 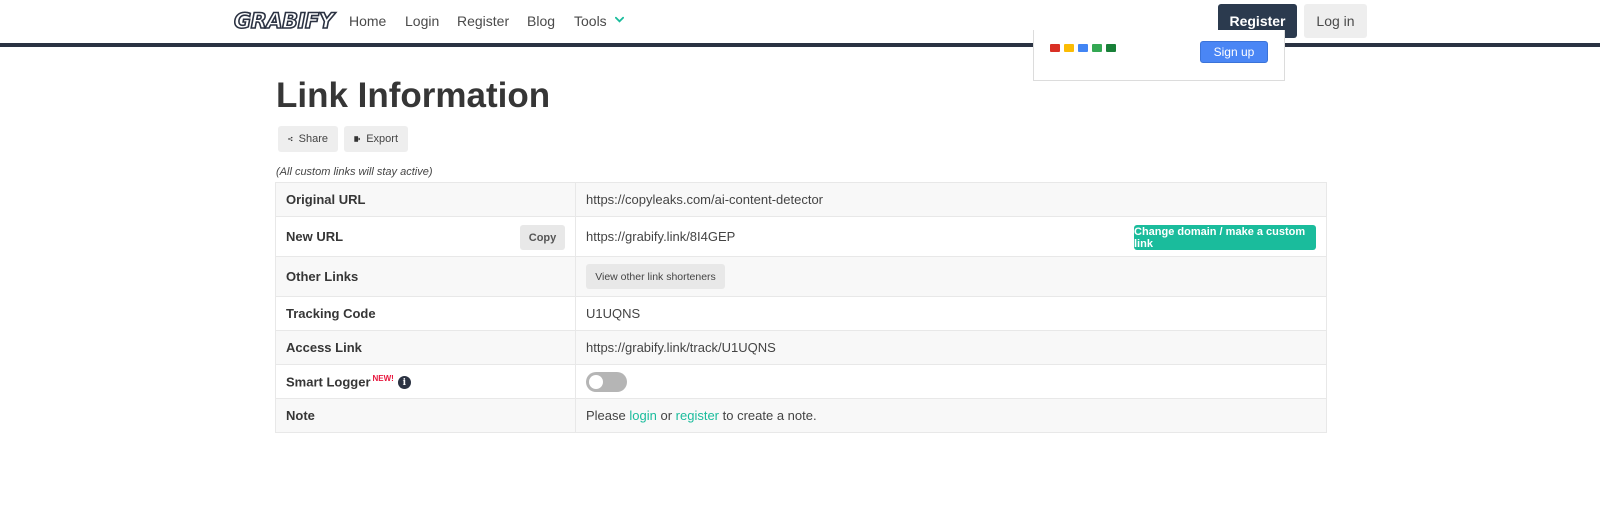 What do you see at coordinates (951, 347) in the screenshot?
I see `access-link-value: https://grabify.link/track/U1UQNS` at bounding box center [951, 347].